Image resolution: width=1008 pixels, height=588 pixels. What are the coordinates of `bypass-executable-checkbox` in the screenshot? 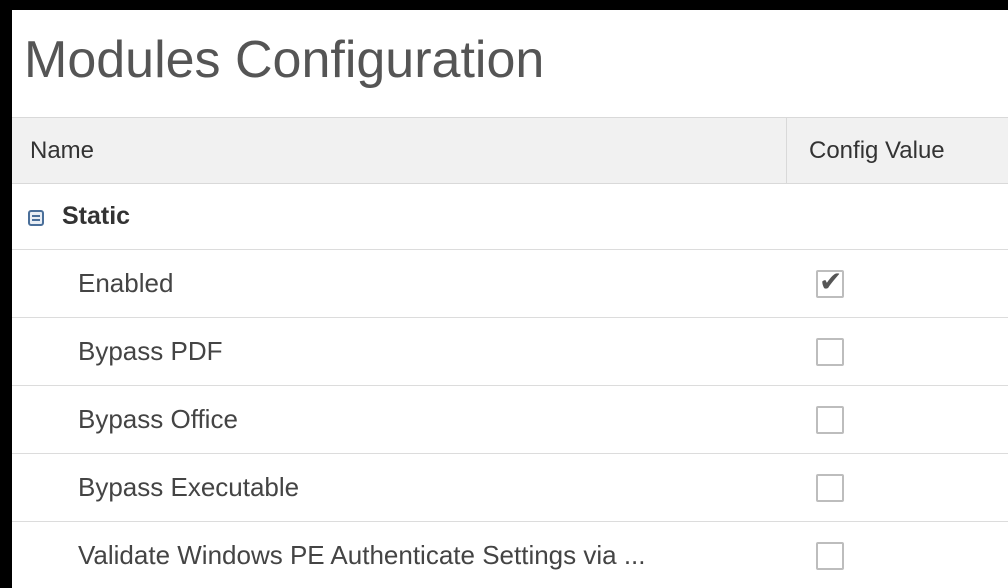 It's located at (830, 488).